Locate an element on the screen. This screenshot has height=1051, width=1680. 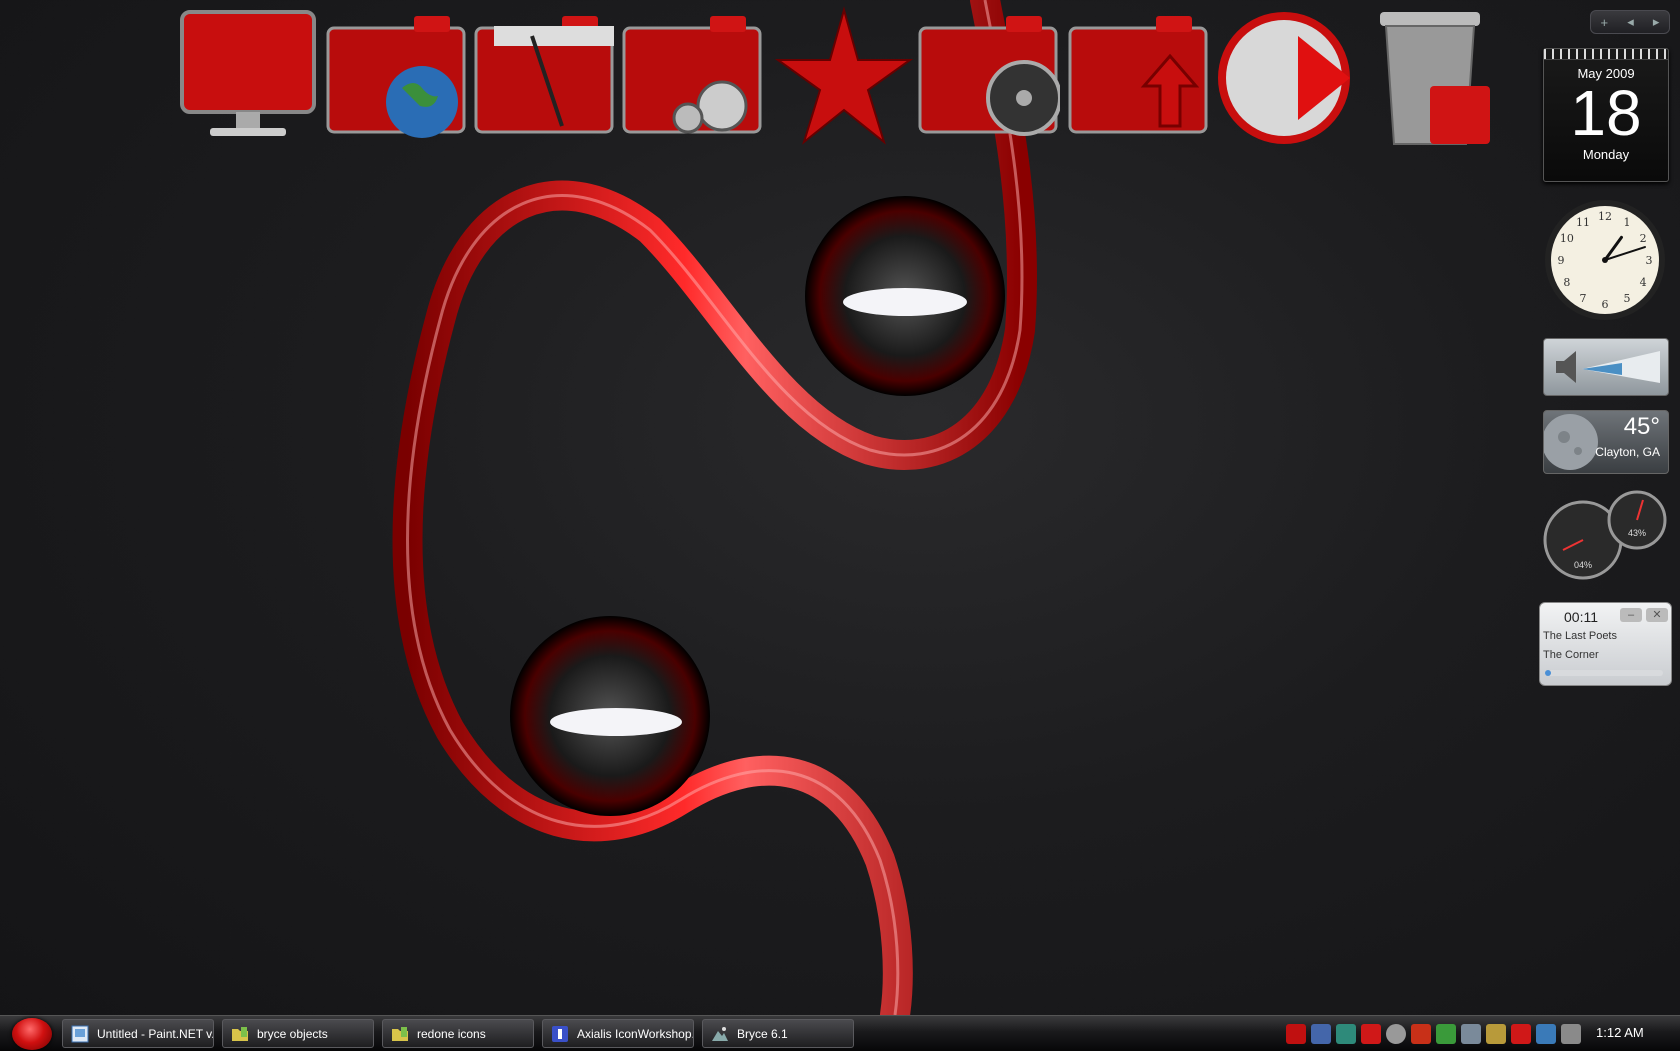
clock-gadget: 1 2 3 4 5 6 7 8 9 10 11 12 is located at coordinates (1605, 260).